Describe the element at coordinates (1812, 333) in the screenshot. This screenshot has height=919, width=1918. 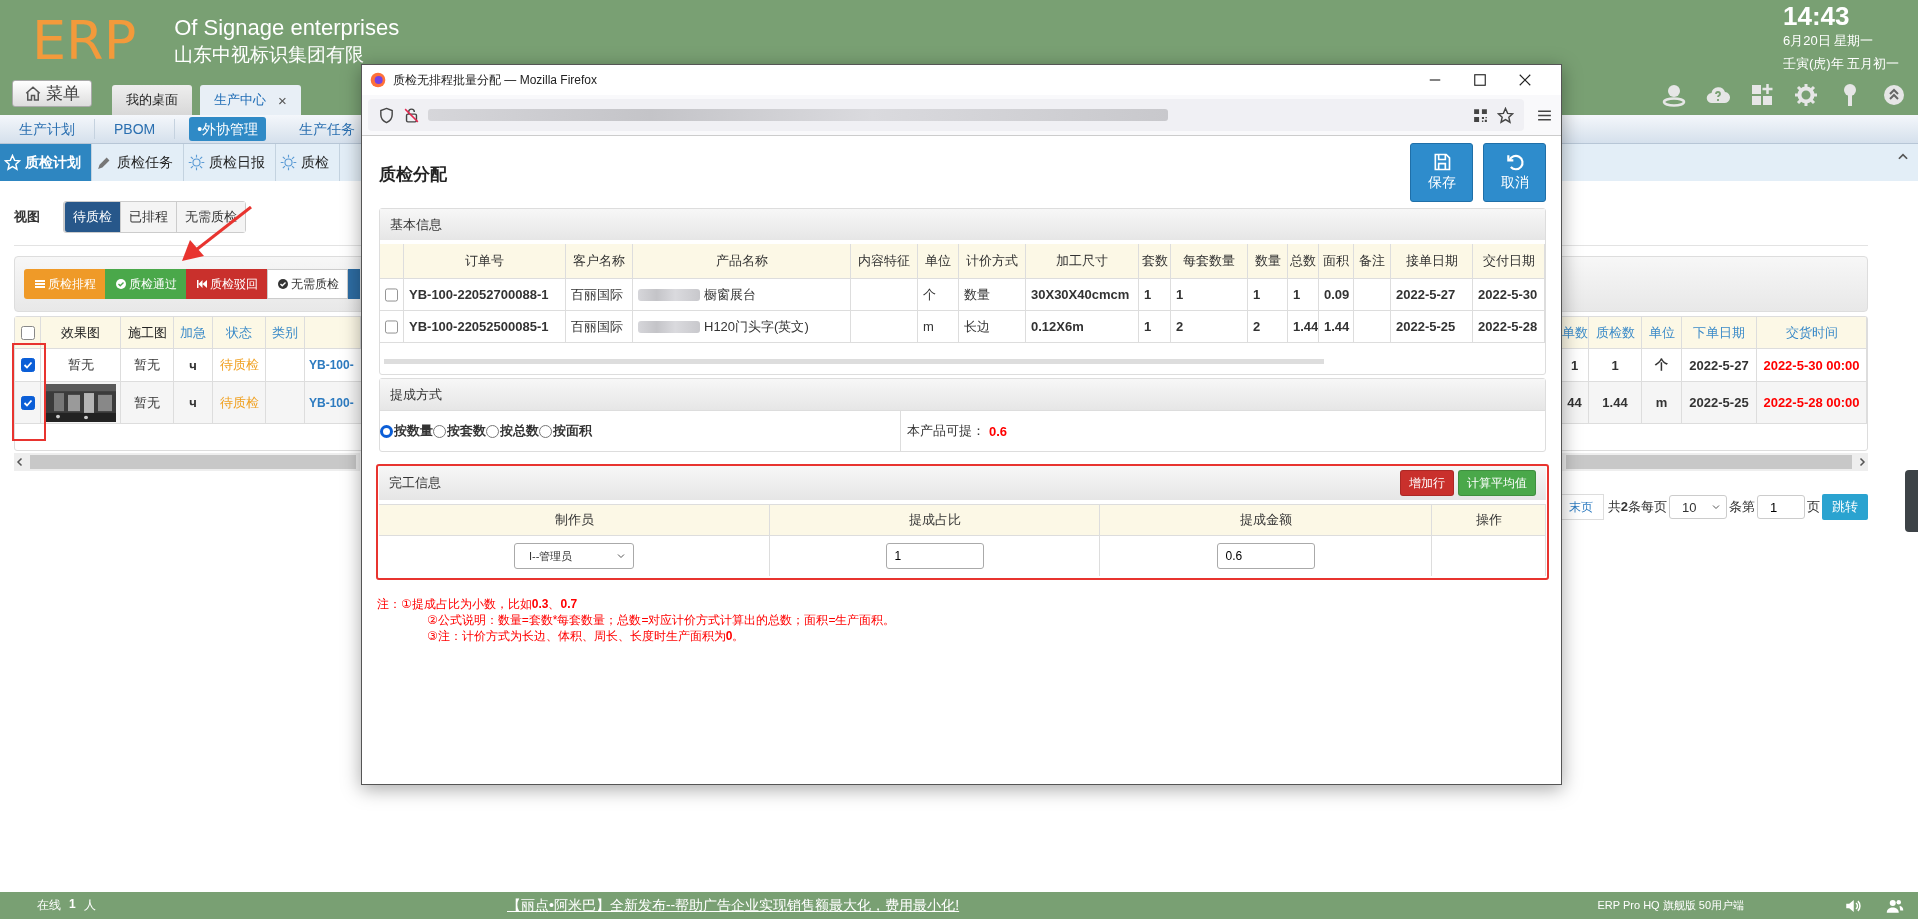
I see `column-header: 交货时间` at that location.